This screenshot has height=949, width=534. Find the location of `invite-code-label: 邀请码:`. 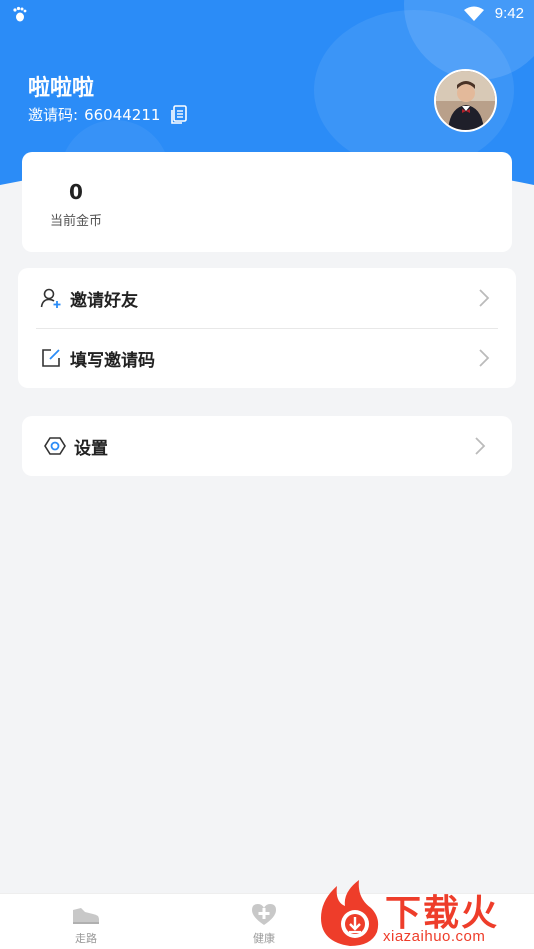

invite-code-label: 邀请码: is located at coordinates (53, 115).